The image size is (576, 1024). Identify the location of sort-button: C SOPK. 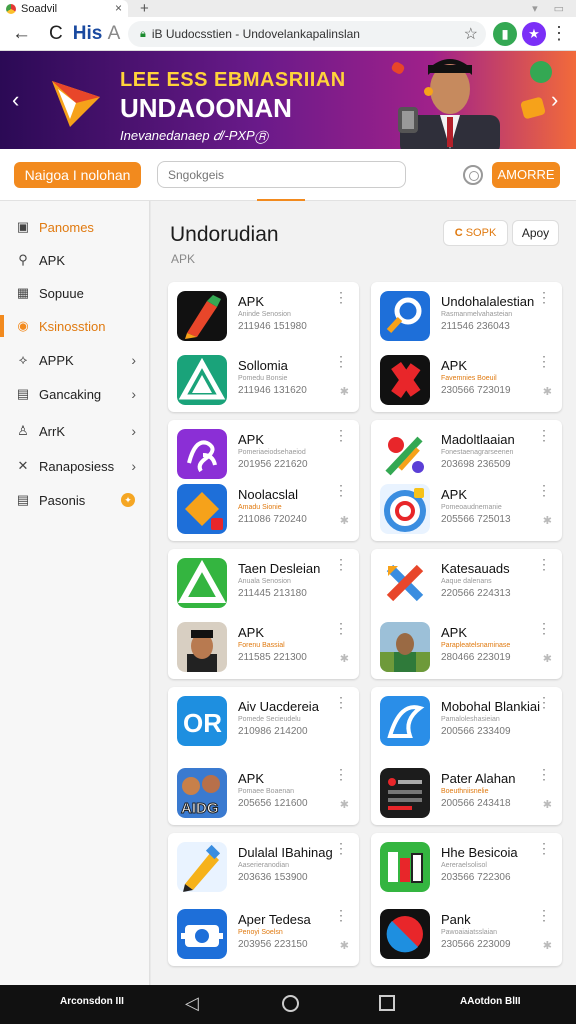
(475, 233).